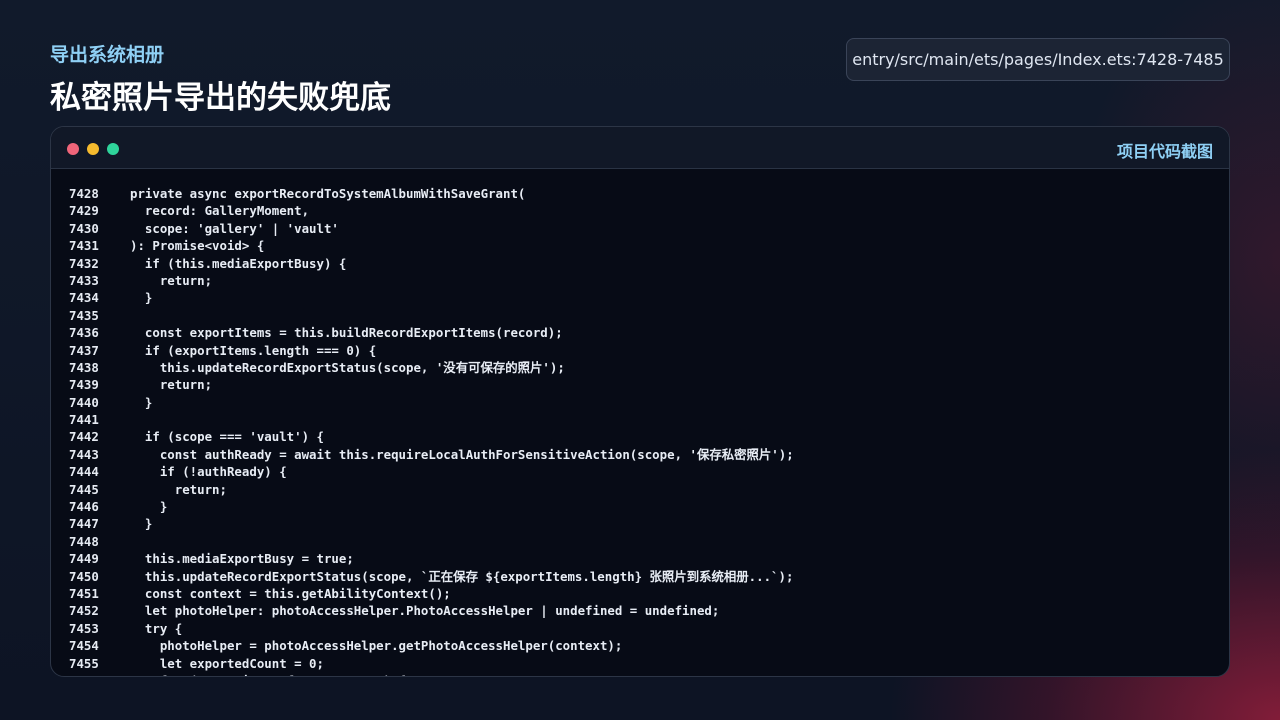 This screenshot has height=720, width=1280. Describe the element at coordinates (84, 298) in the screenshot. I see `line-number: 7434` at that location.